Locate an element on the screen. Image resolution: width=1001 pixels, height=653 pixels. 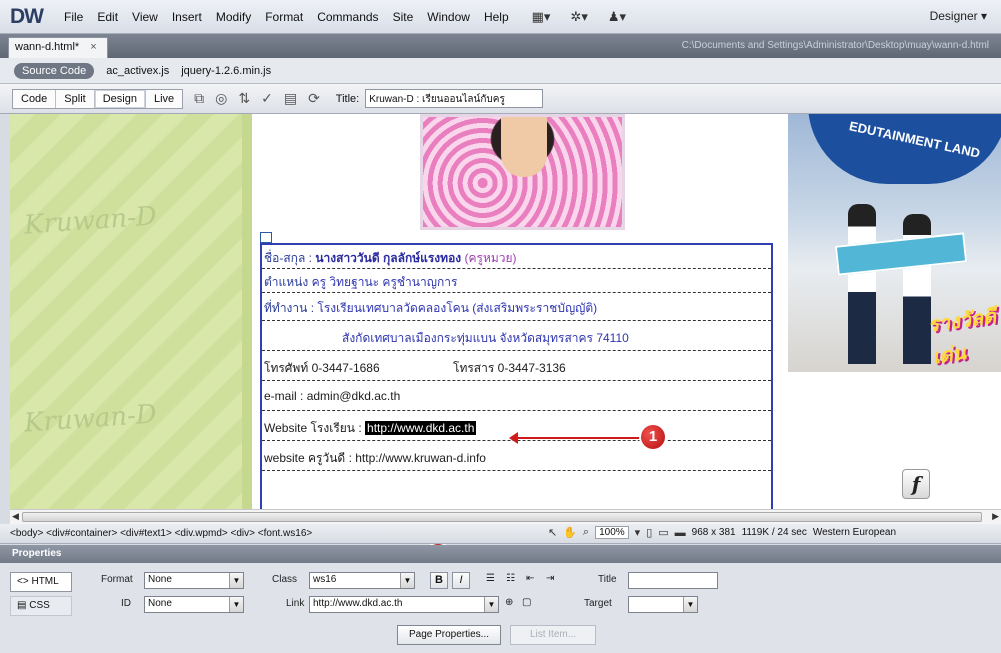
visual-aids-icon: ▤ is located at coordinates (290, 98).